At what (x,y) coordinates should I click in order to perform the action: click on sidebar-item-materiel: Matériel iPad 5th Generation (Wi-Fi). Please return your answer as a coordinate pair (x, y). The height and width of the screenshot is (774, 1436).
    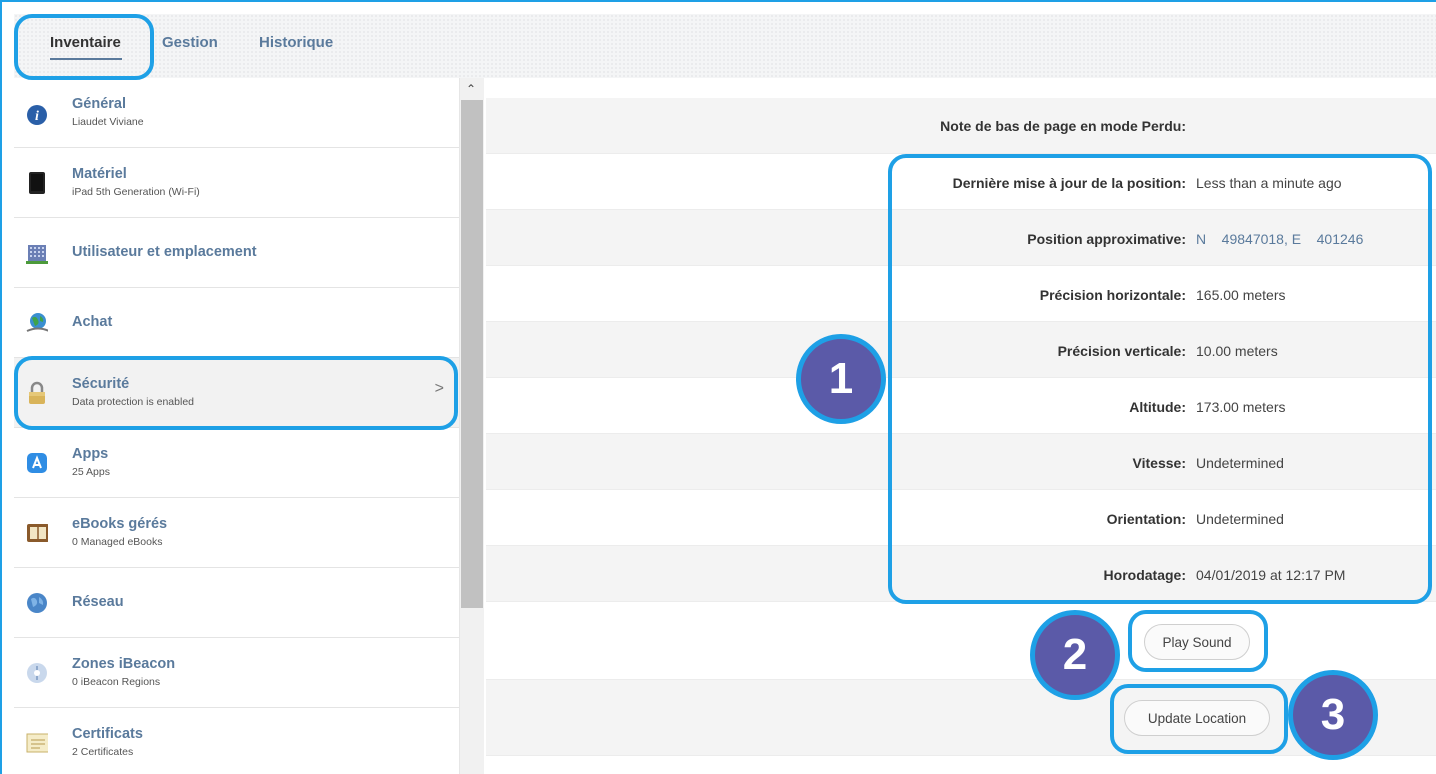
    Looking at the image, I should click on (236, 183).